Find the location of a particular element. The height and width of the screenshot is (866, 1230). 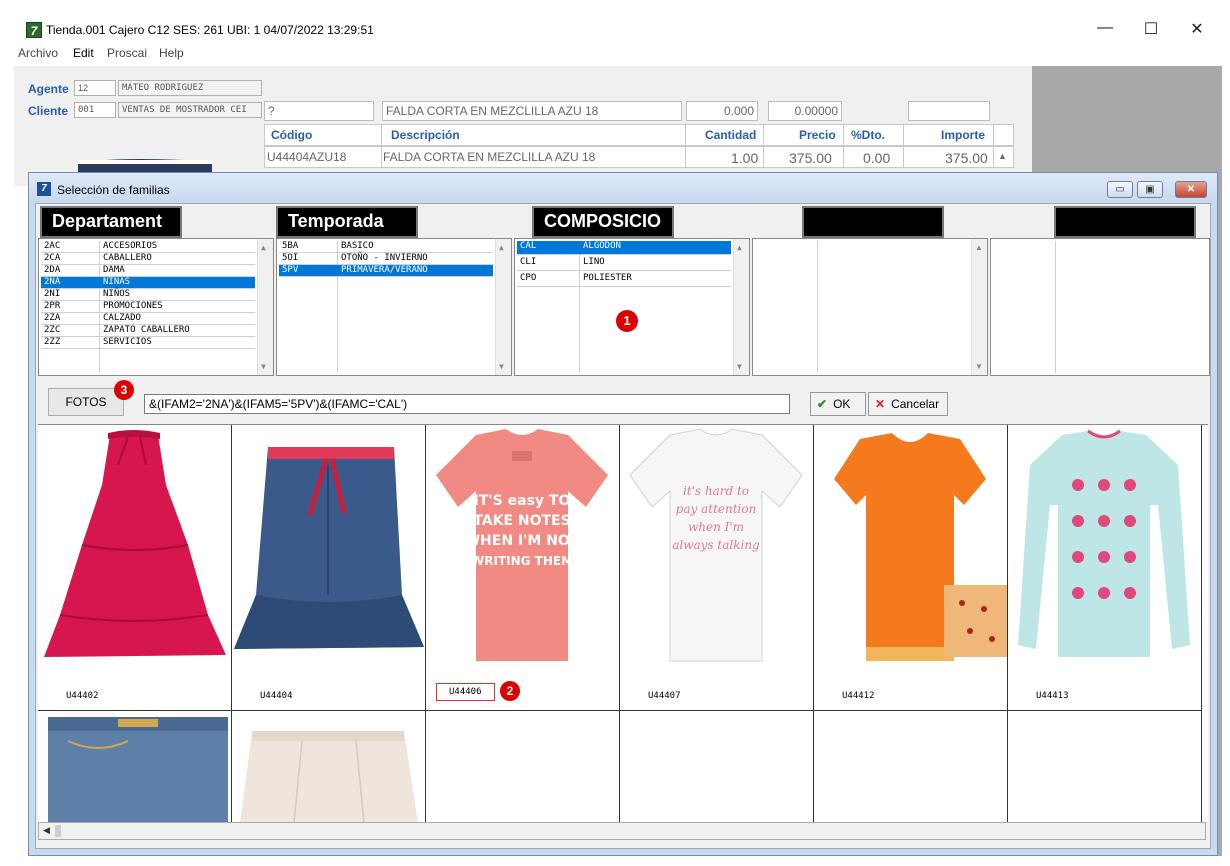

x-icon: ✕ is located at coordinates (880, 404).